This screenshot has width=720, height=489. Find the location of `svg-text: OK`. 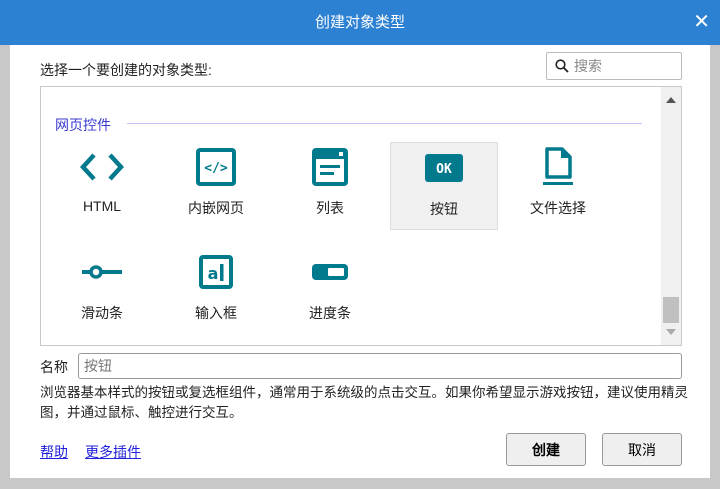

svg-text: OK is located at coordinates (444, 169).